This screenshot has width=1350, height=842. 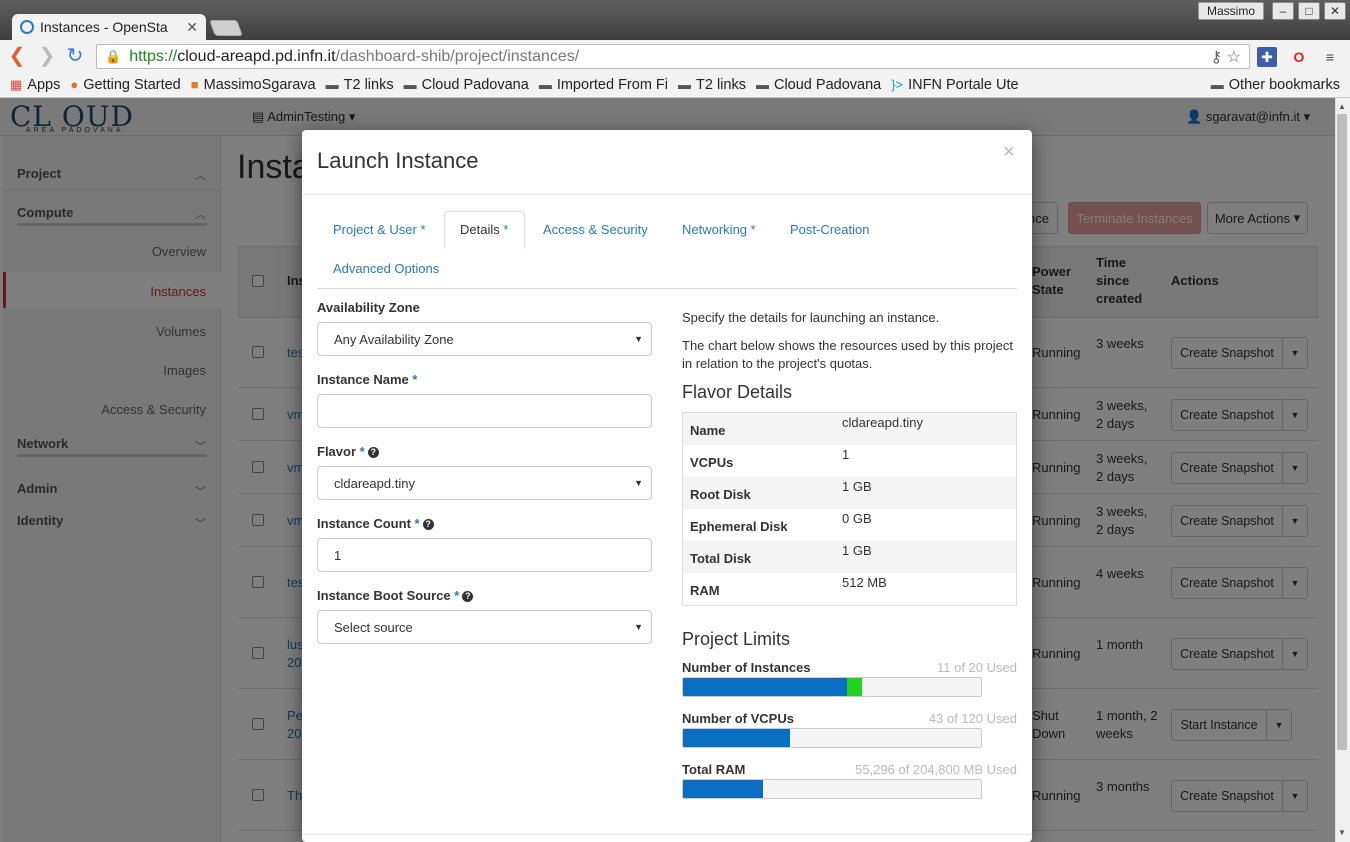 I want to click on table-row: RAM 512 MB, so click(x=788, y=586).